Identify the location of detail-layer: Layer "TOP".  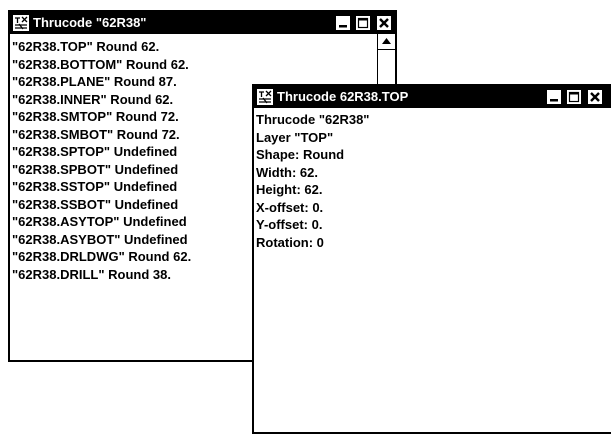
(295, 137).